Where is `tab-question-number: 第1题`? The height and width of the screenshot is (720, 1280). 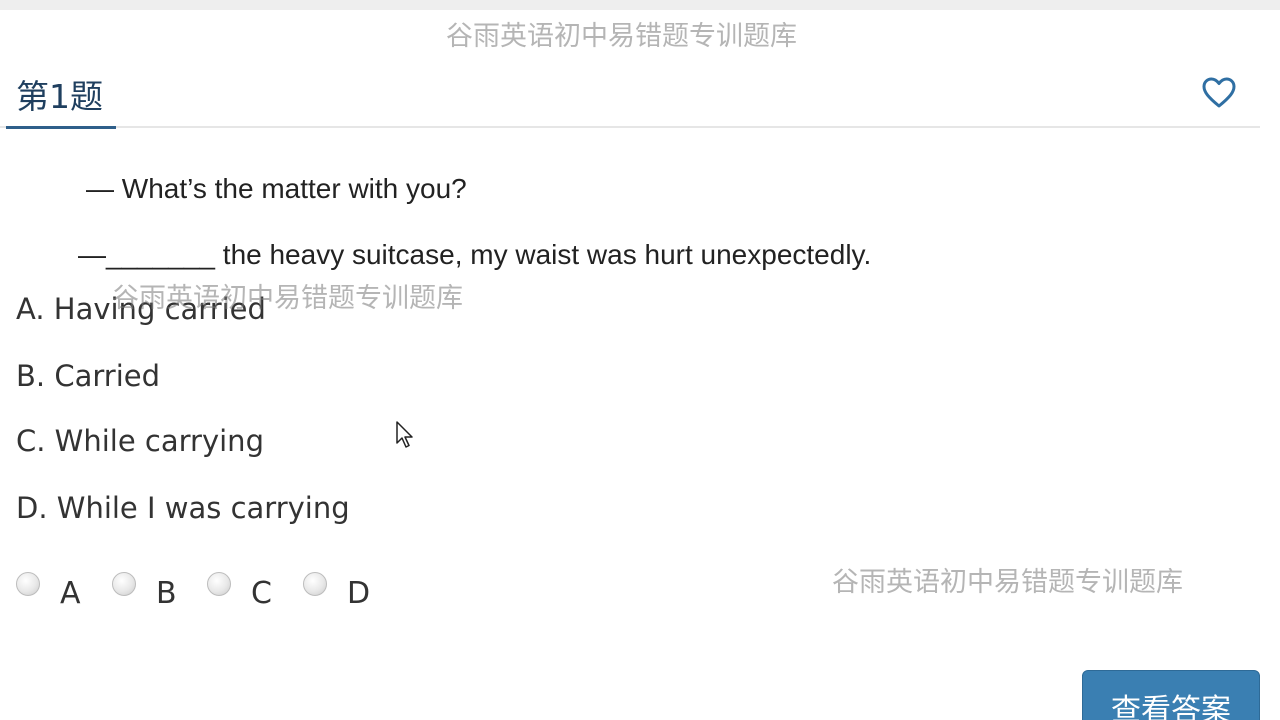 tab-question-number: 第1题 is located at coordinates (61, 95).